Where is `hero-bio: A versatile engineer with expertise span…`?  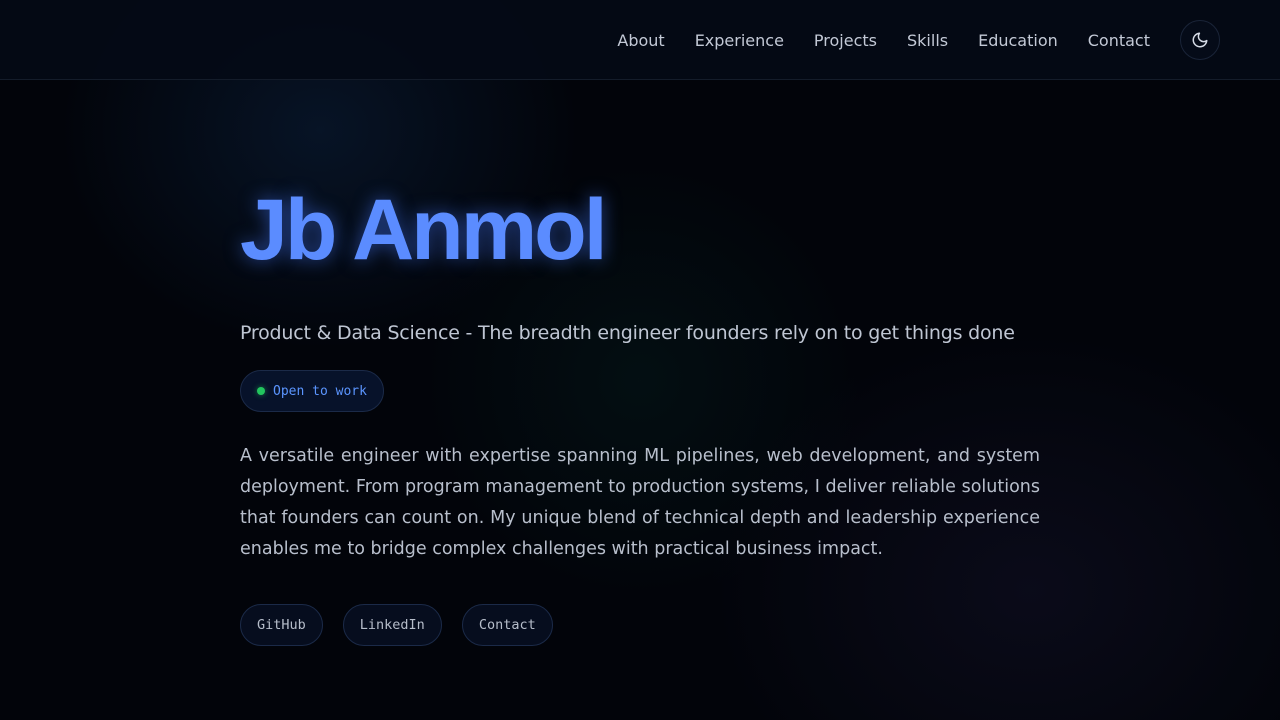 hero-bio: A versatile engineer with expertise span… is located at coordinates (640, 502).